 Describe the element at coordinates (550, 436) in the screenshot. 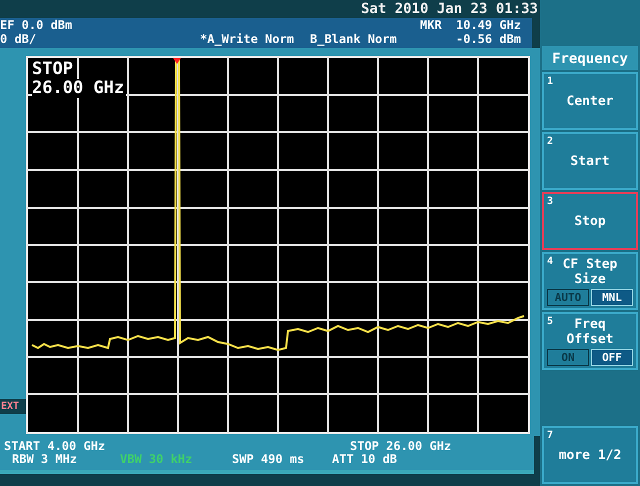

I see `softkey-number: 7` at that location.